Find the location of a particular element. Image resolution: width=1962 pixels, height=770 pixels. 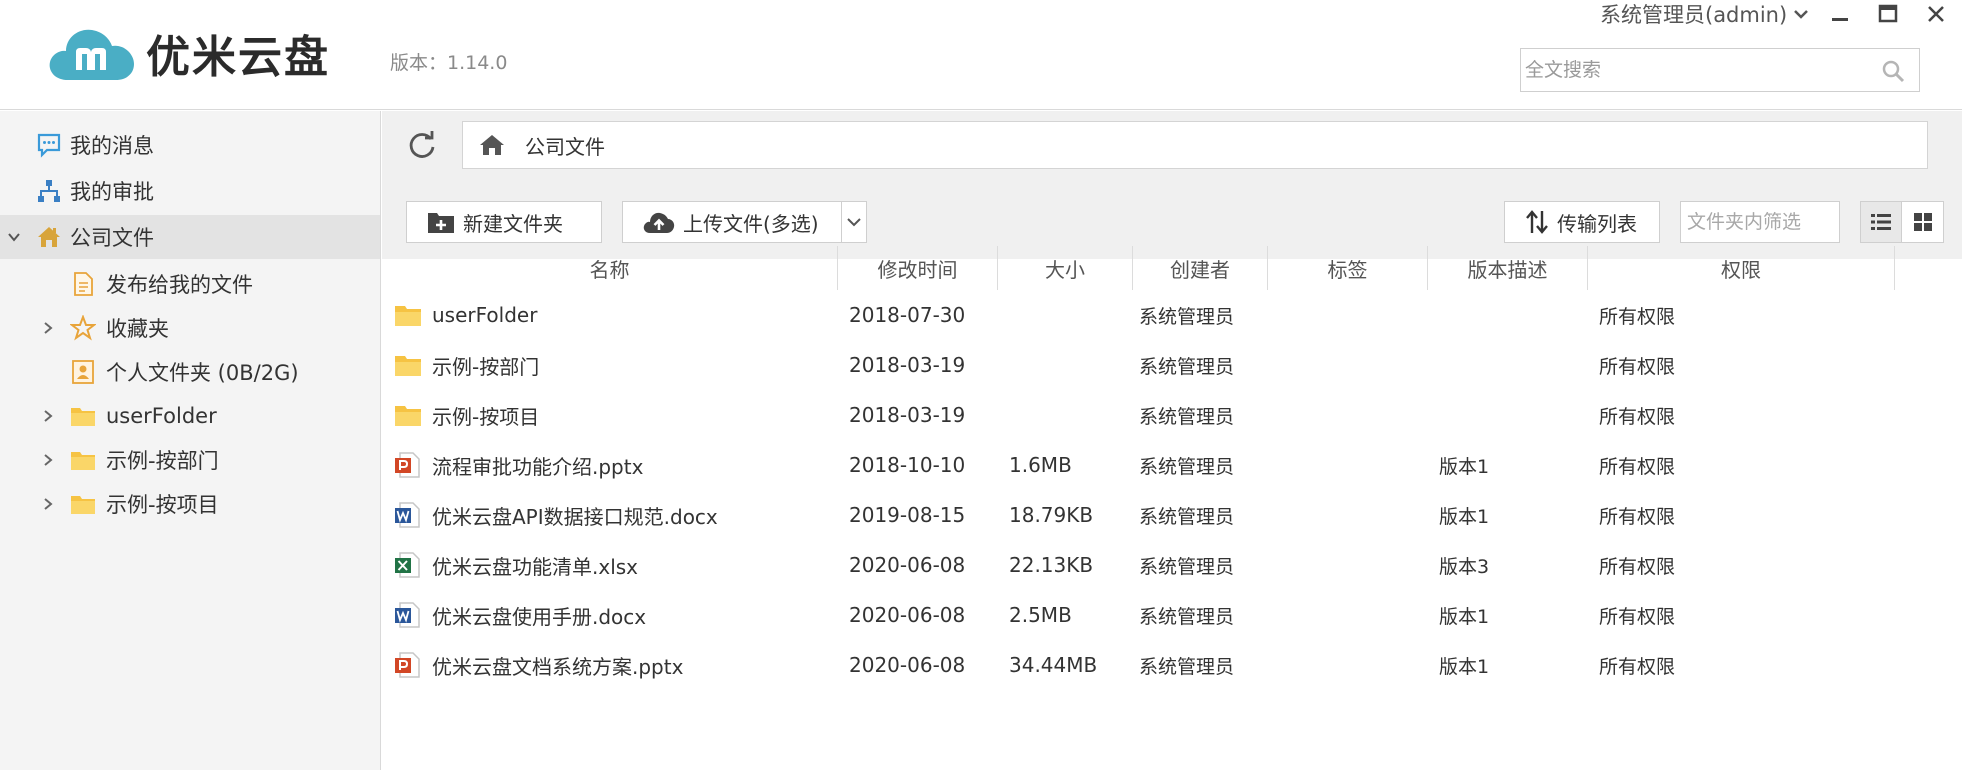

grid-view-button is located at coordinates (1922, 222).